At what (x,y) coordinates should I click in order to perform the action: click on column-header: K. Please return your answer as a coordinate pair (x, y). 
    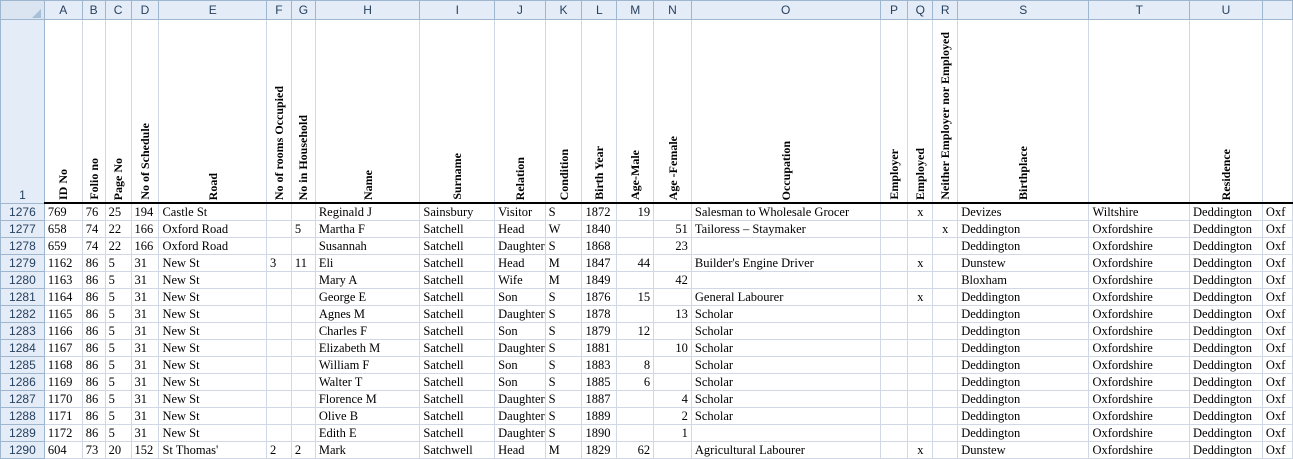
    Looking at the image, I should click on (563, 10).